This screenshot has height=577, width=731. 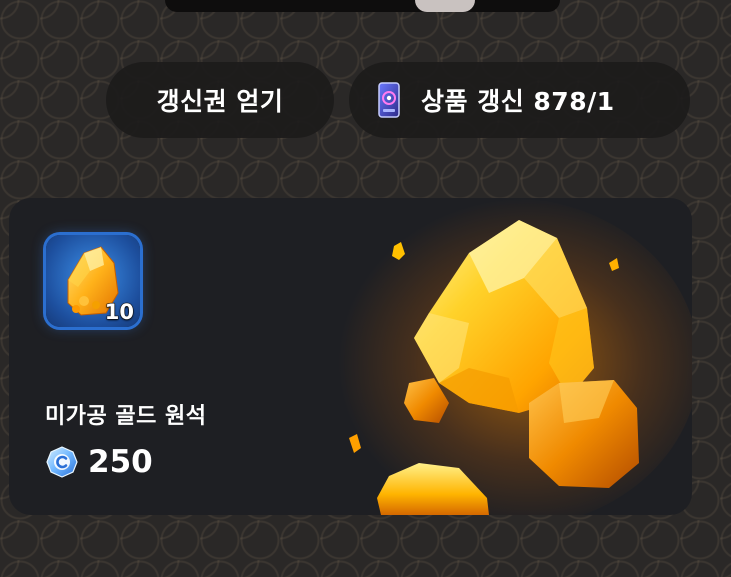 I want to click on price-value: 250, so click(x=120, y=462).